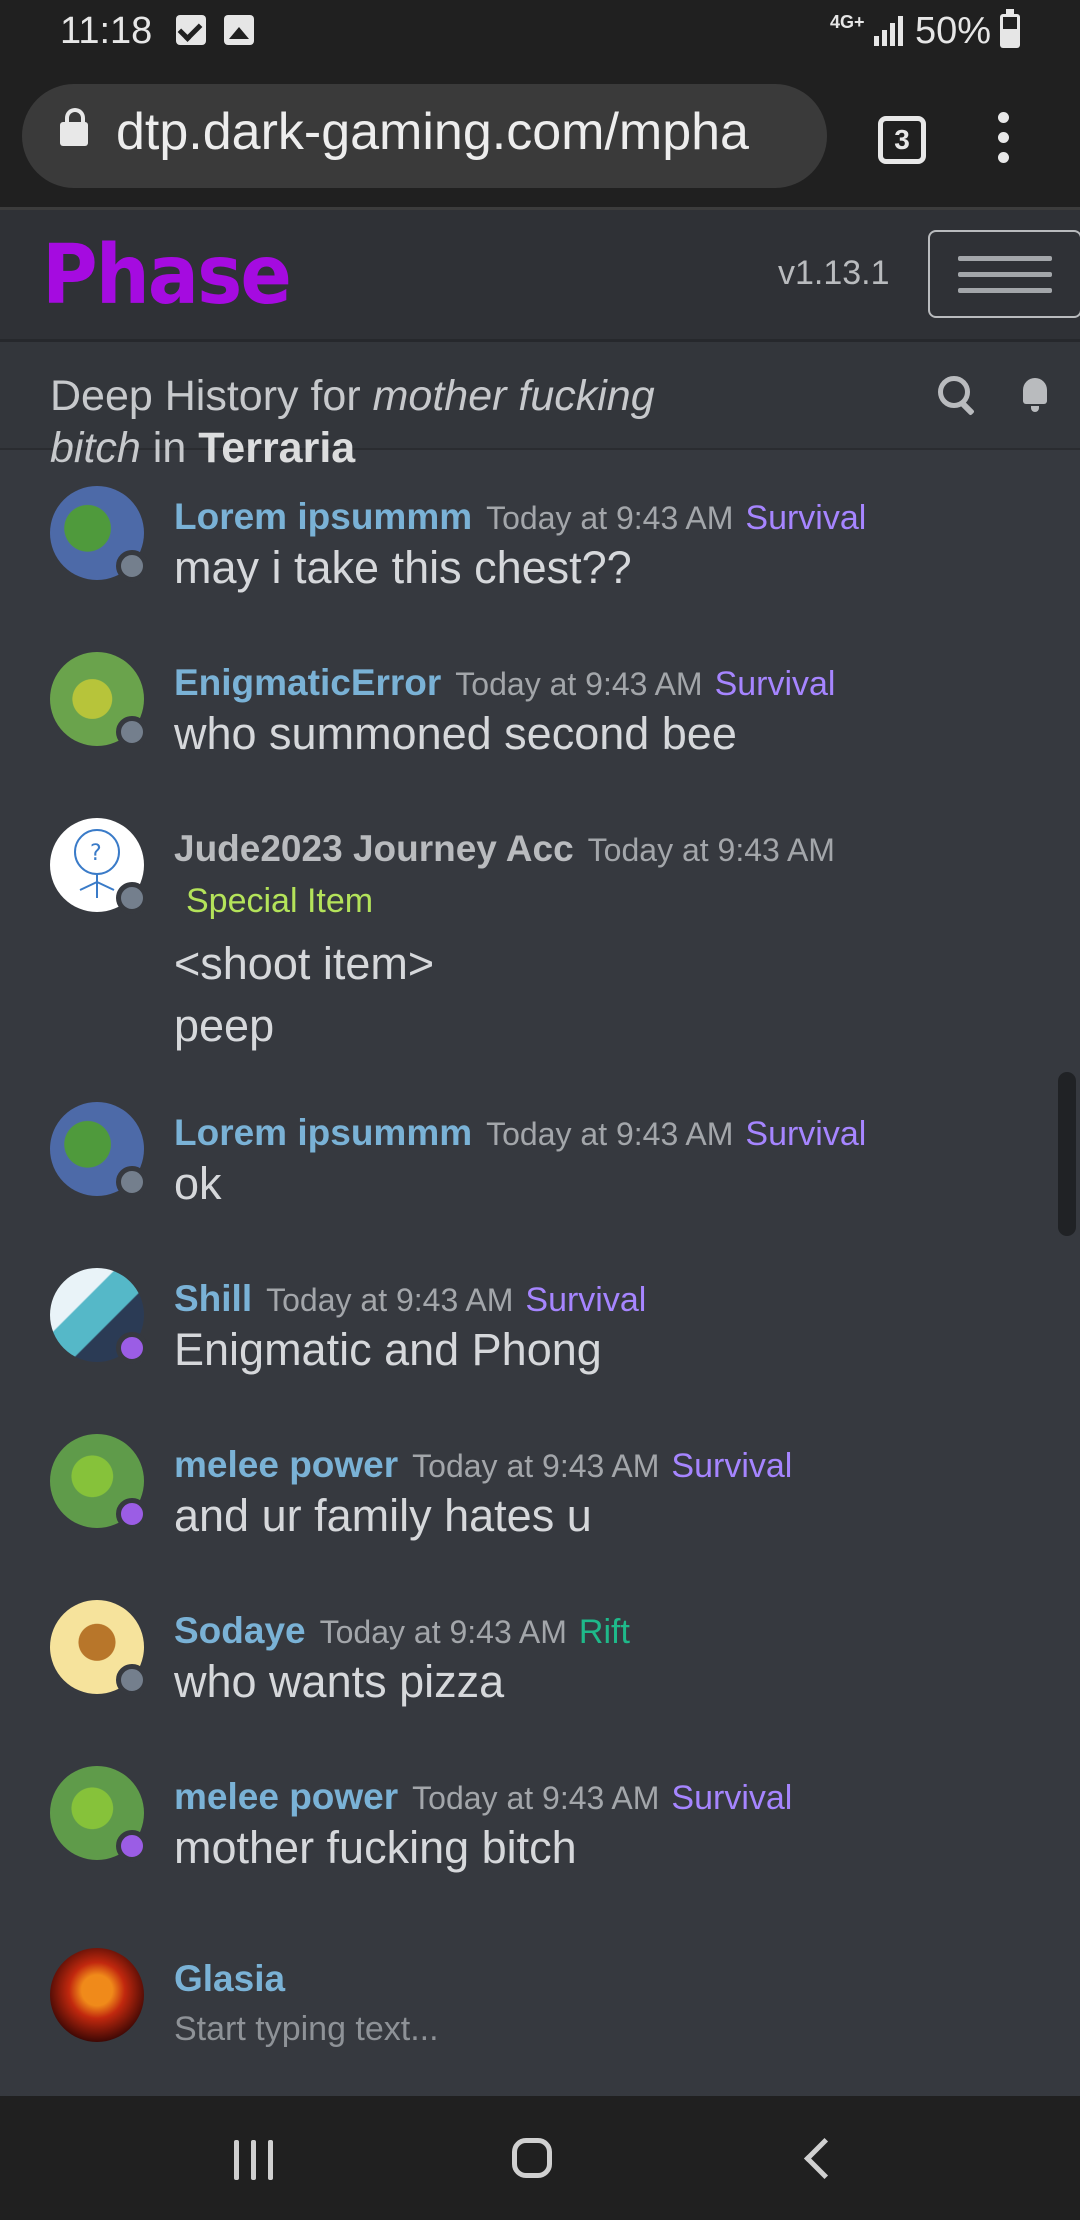  Describe the element at coordinates (1010, 28) in the screenshot. I see `battery-icon` at that location.